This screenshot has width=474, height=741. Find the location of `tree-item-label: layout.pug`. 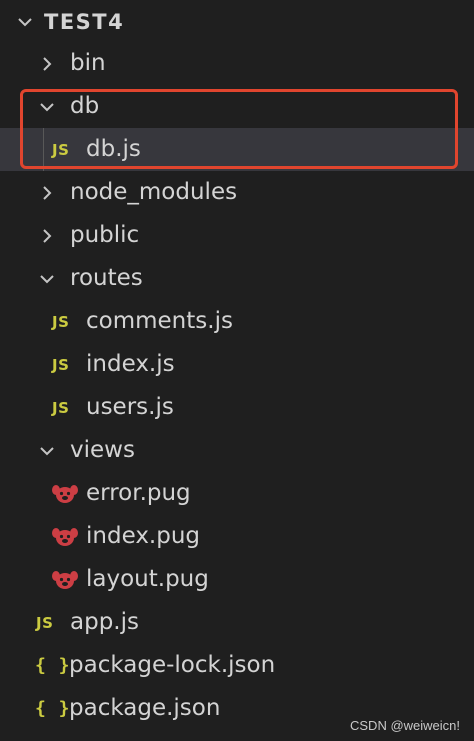

tree-item-label: layout.pug is located at coordinates (147, 579).